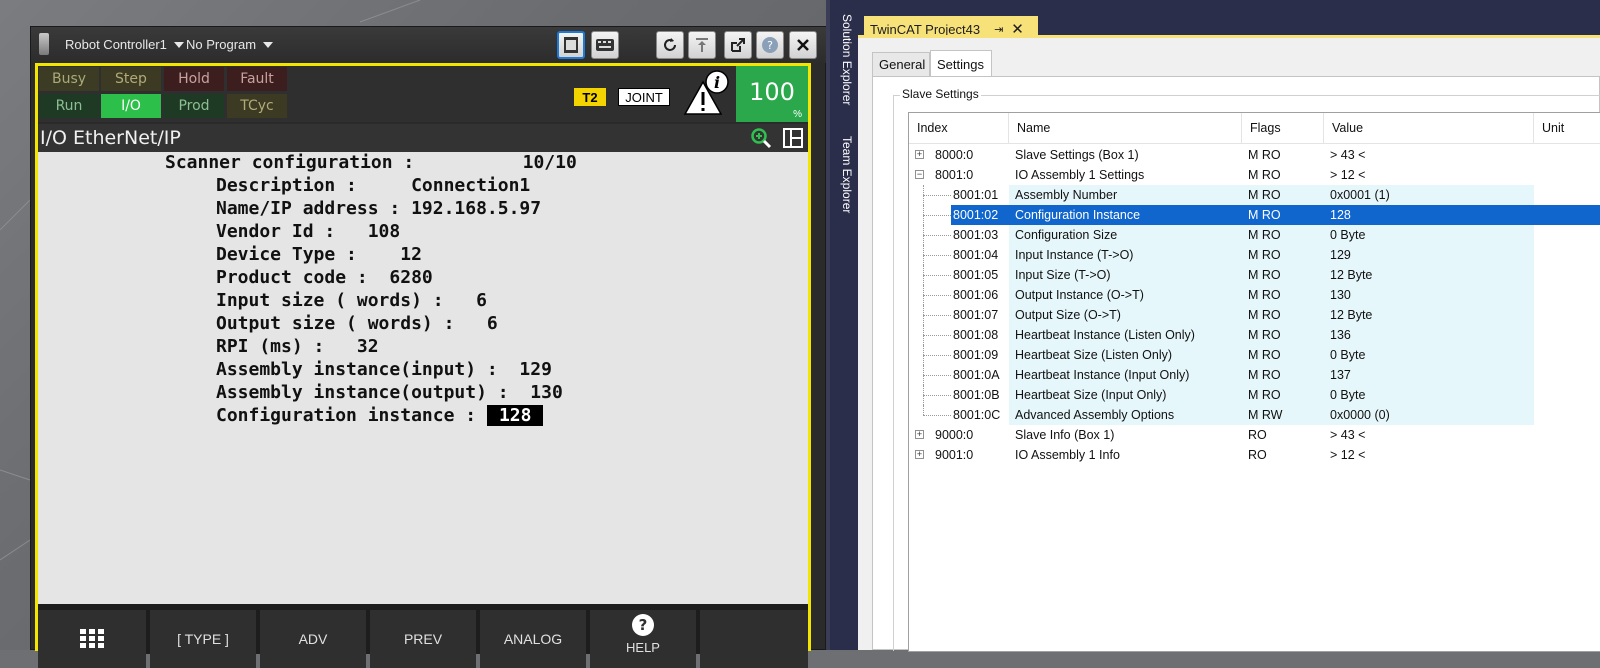 The width and height of the screenshot is (1600, 668). Describe the element at coordinates (1429, 255) in the screenshot. I see `cell-value: 129` at that location.